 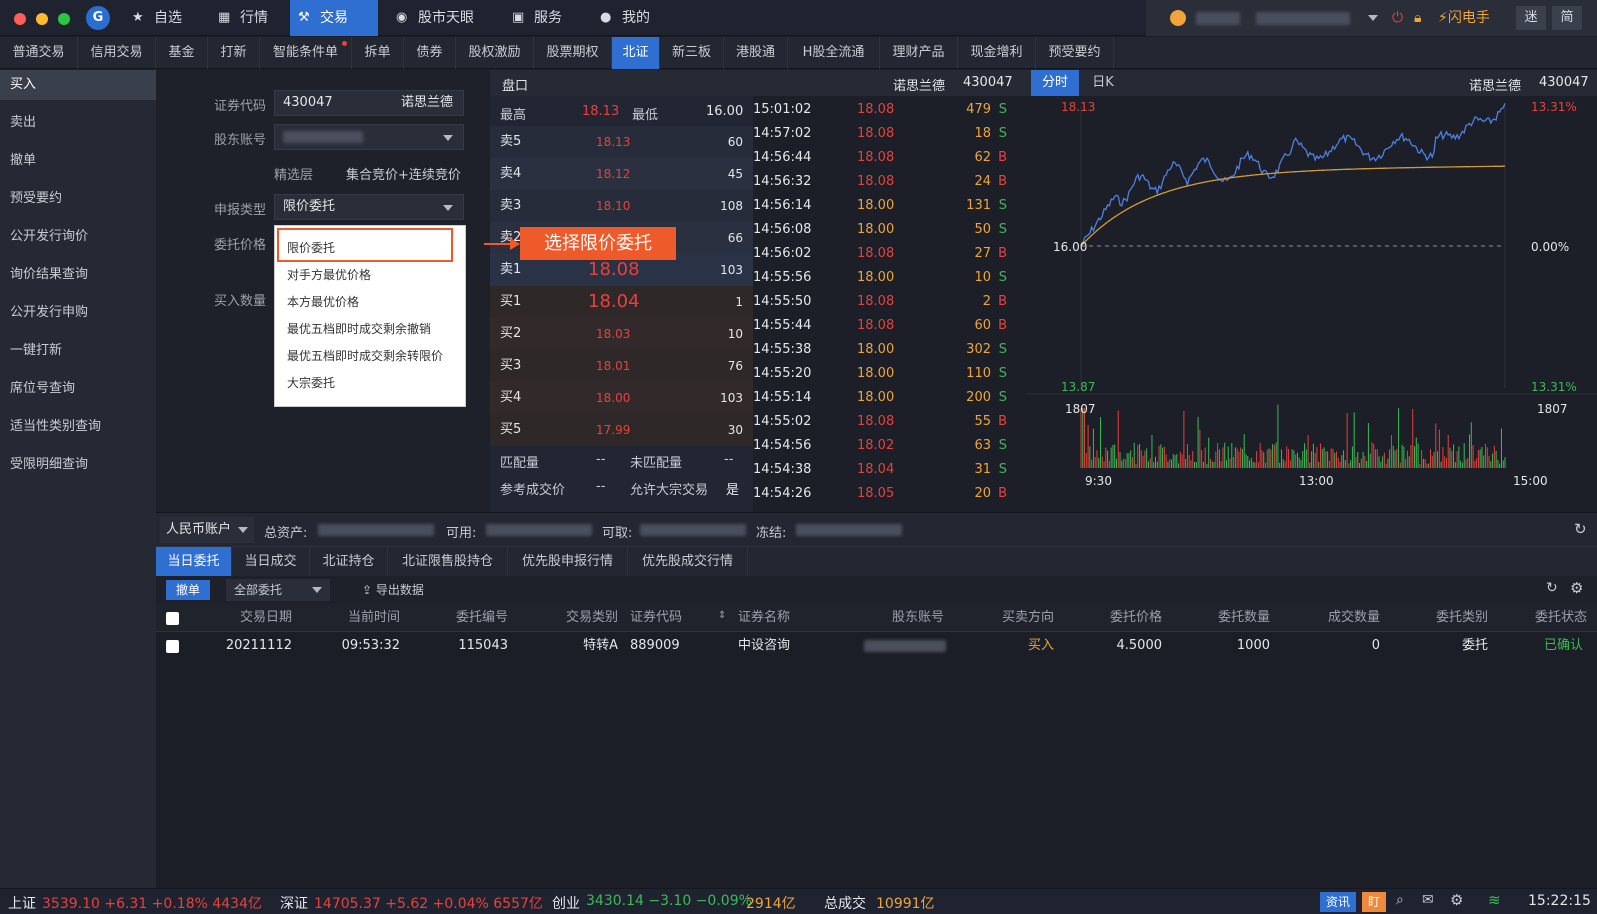 I want to click on maximize-window-button, so click(x=64, y=19).